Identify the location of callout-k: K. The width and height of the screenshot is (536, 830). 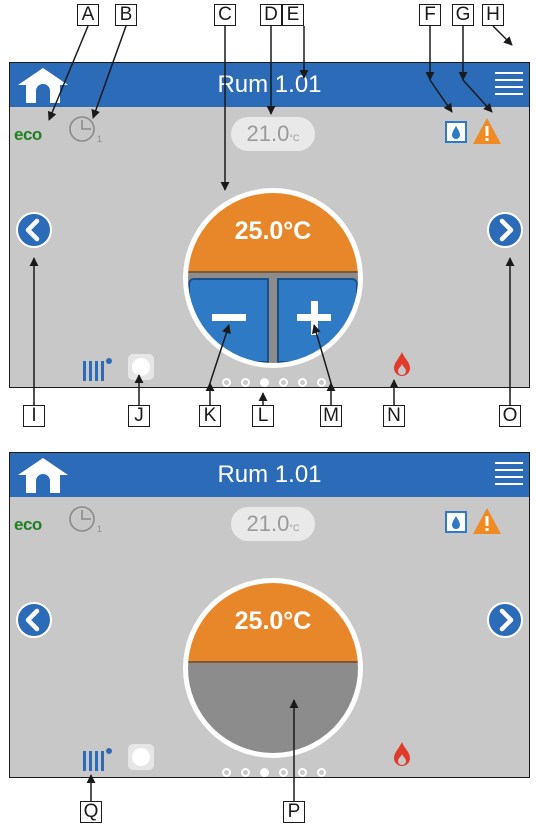
(210, 416).